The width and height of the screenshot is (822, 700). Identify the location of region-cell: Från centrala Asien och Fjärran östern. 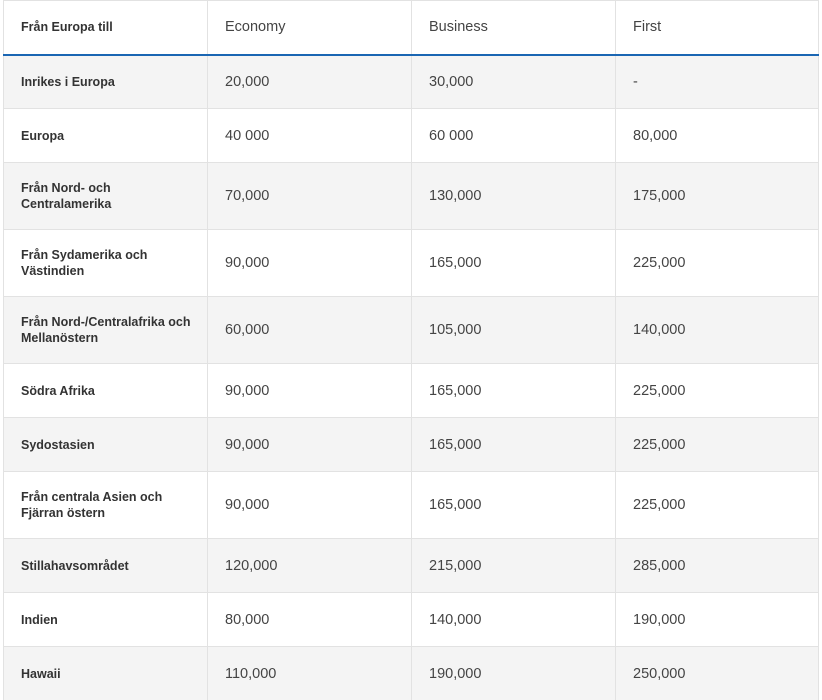
(105, 505).